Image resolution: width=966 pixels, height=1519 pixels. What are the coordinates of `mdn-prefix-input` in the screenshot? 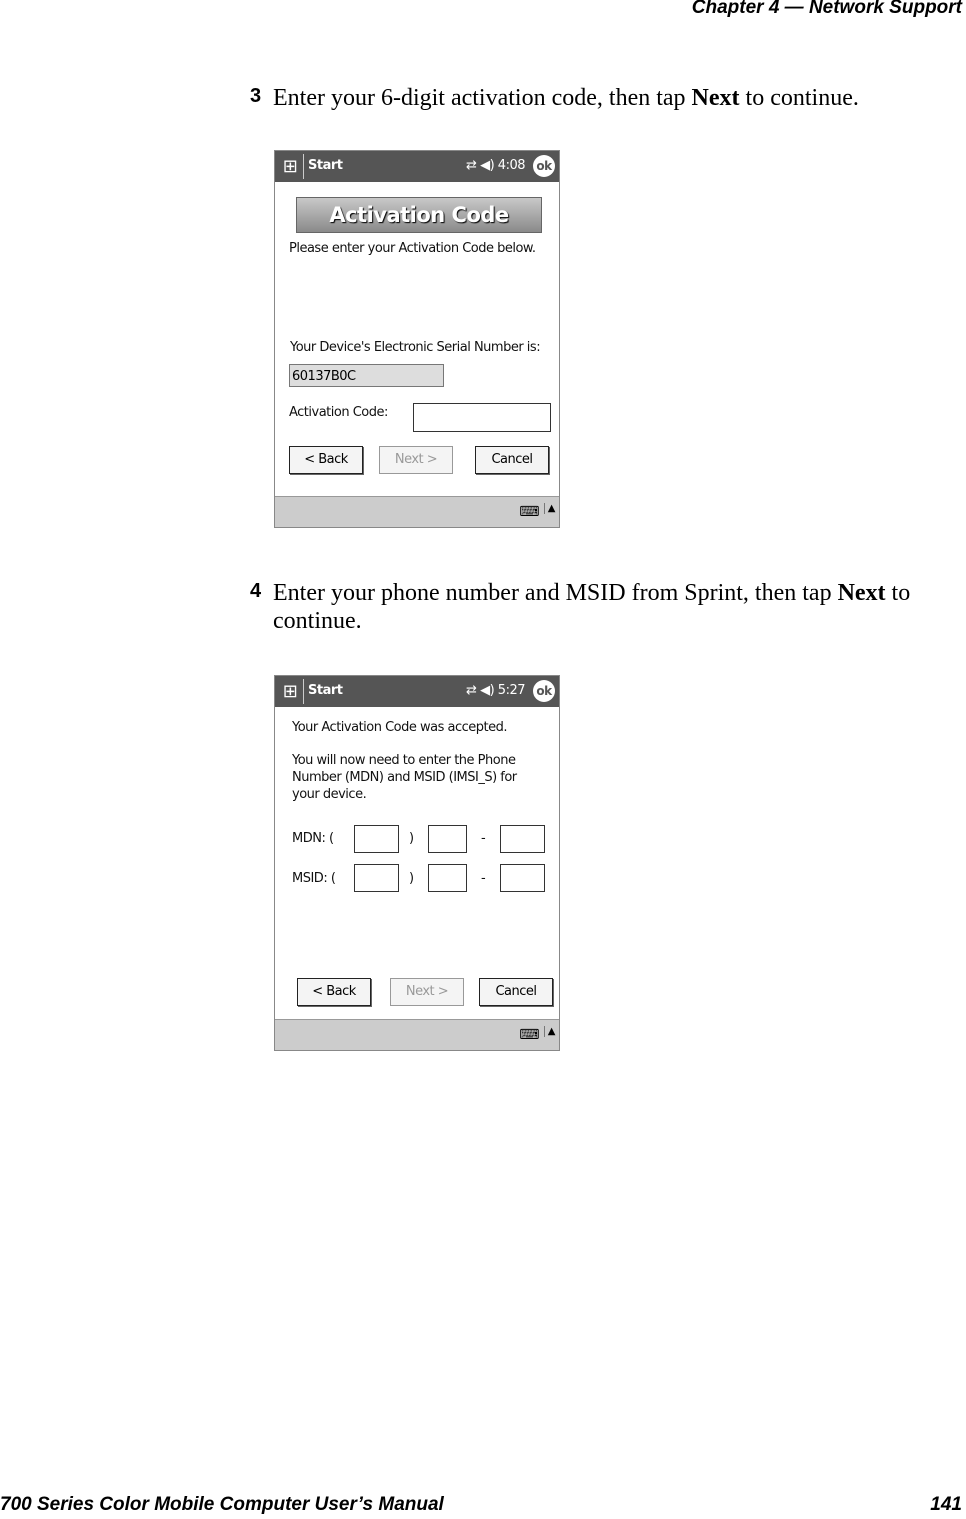 It's located at (447, 839).